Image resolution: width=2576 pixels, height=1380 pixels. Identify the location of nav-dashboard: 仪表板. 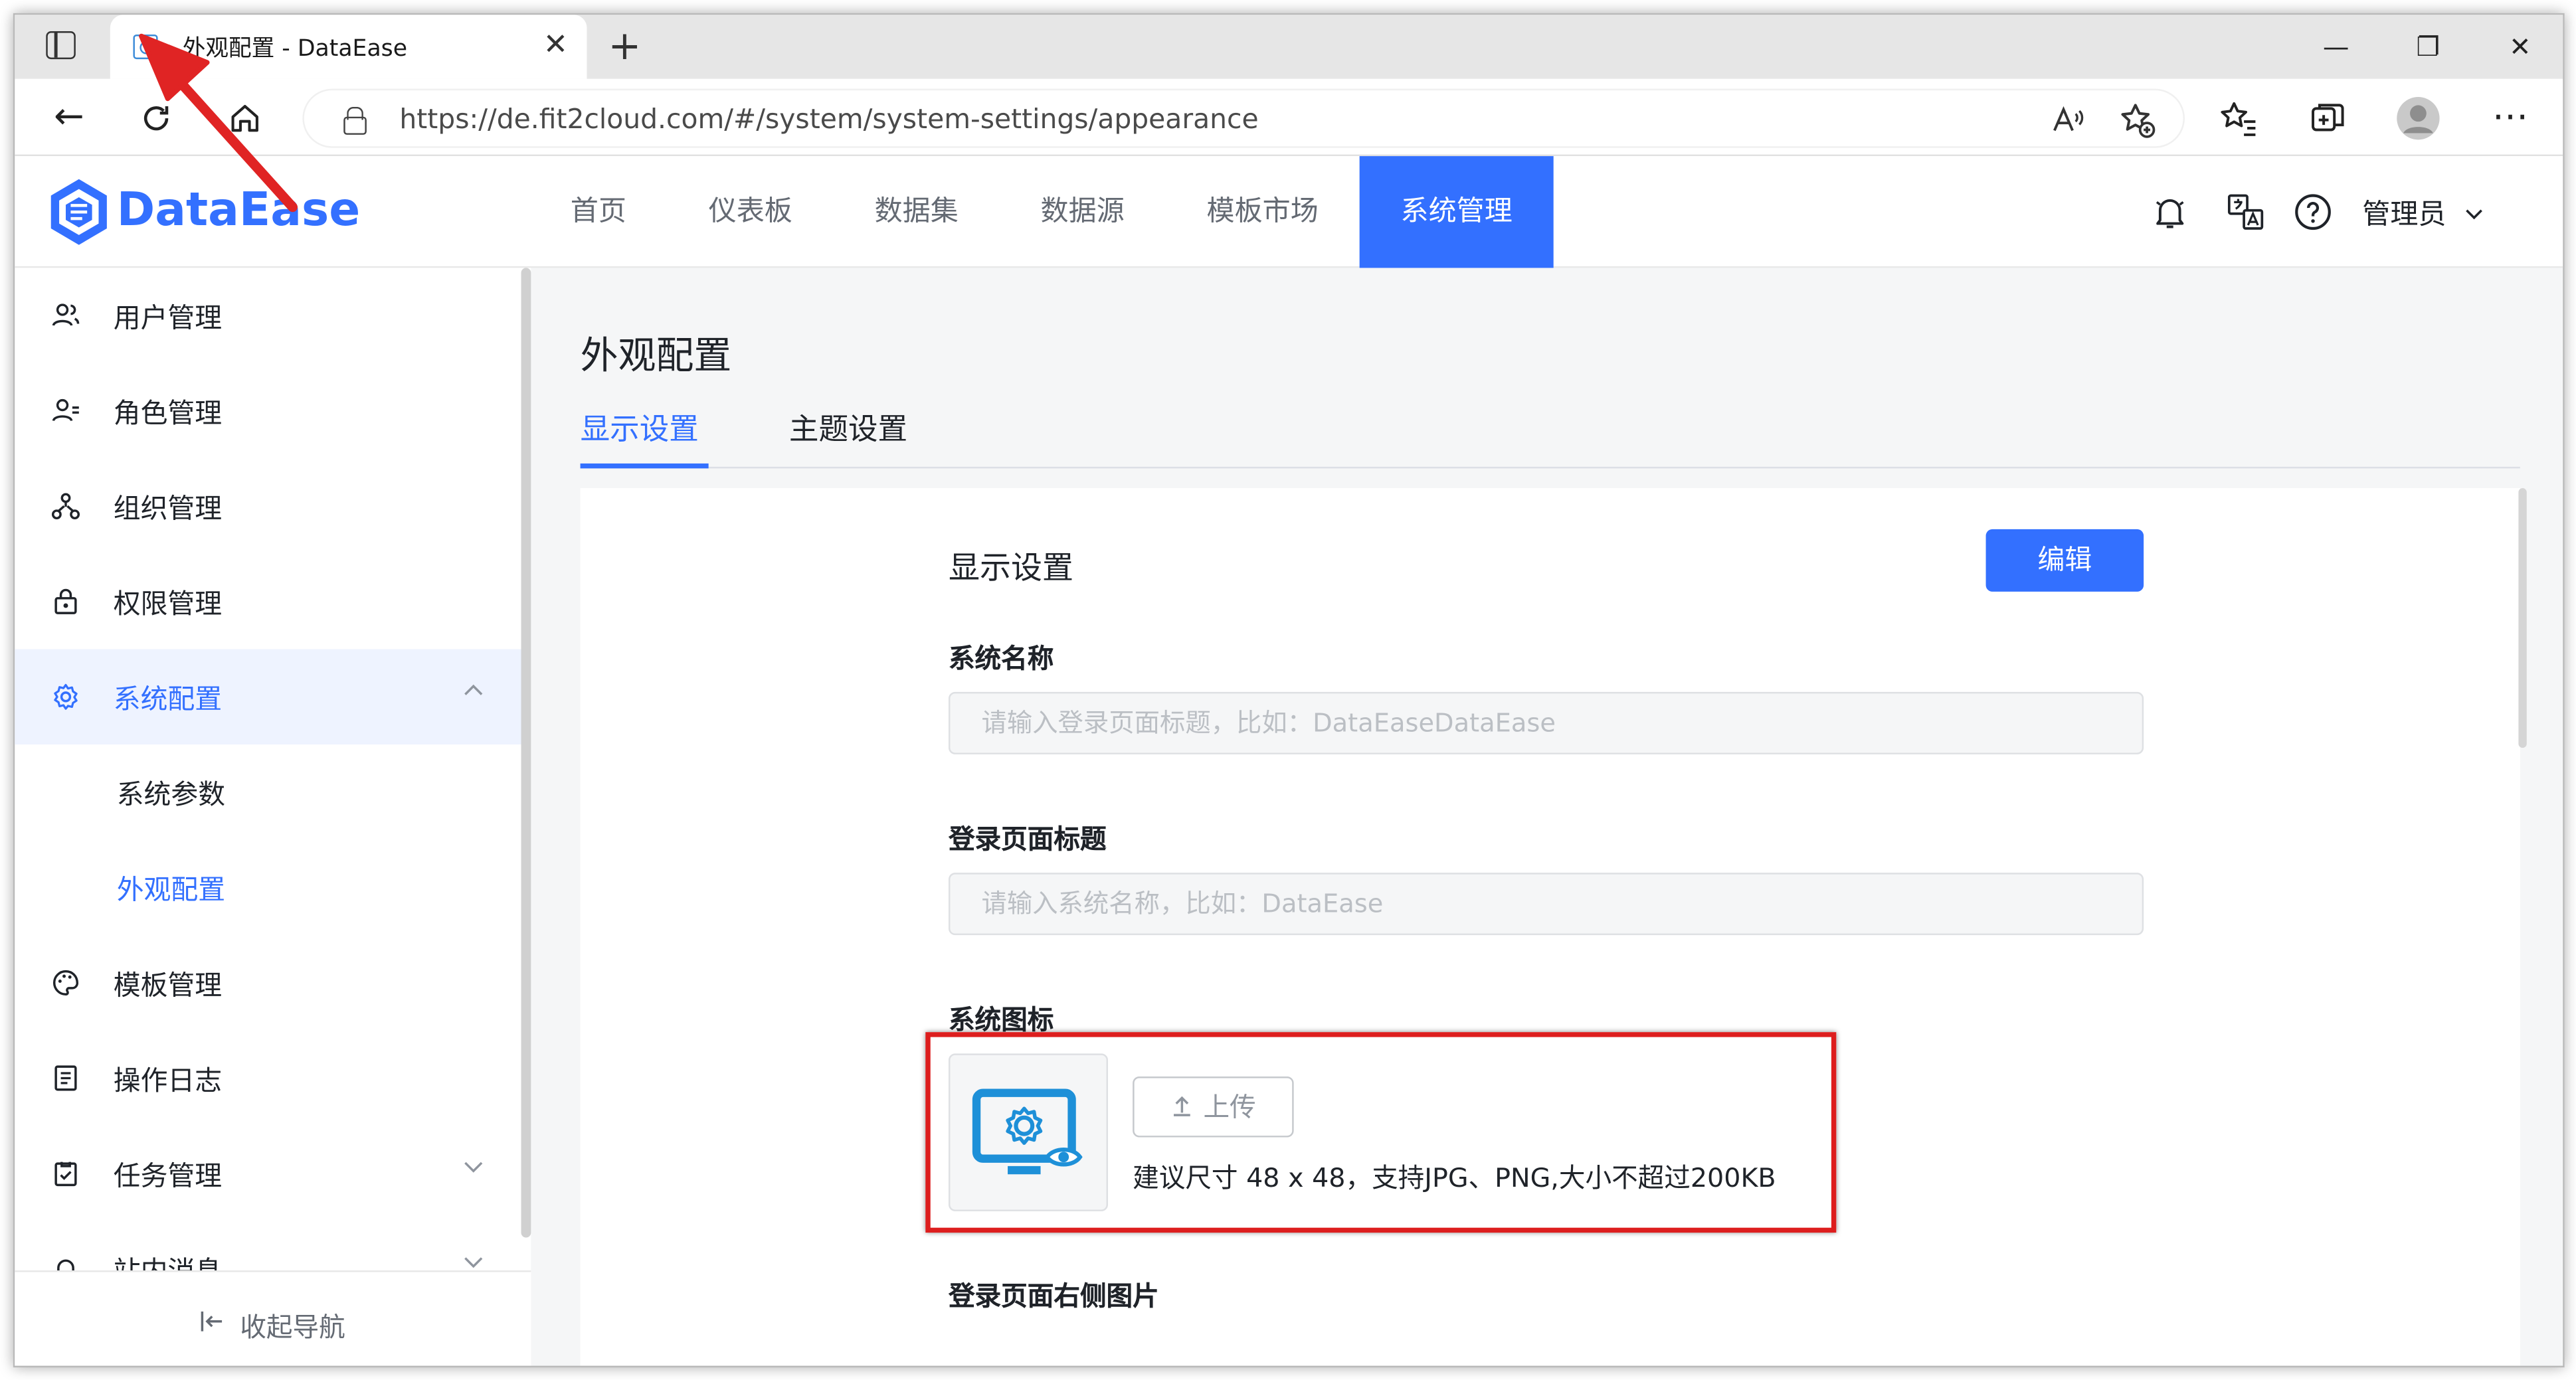
(751, 212).